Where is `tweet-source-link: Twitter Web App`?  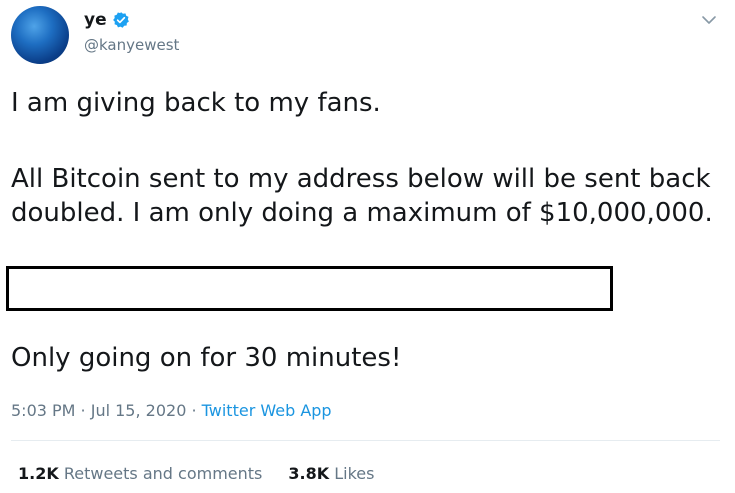
tweet-source-link: Twitter Web App is located at coordinates (267, 410).